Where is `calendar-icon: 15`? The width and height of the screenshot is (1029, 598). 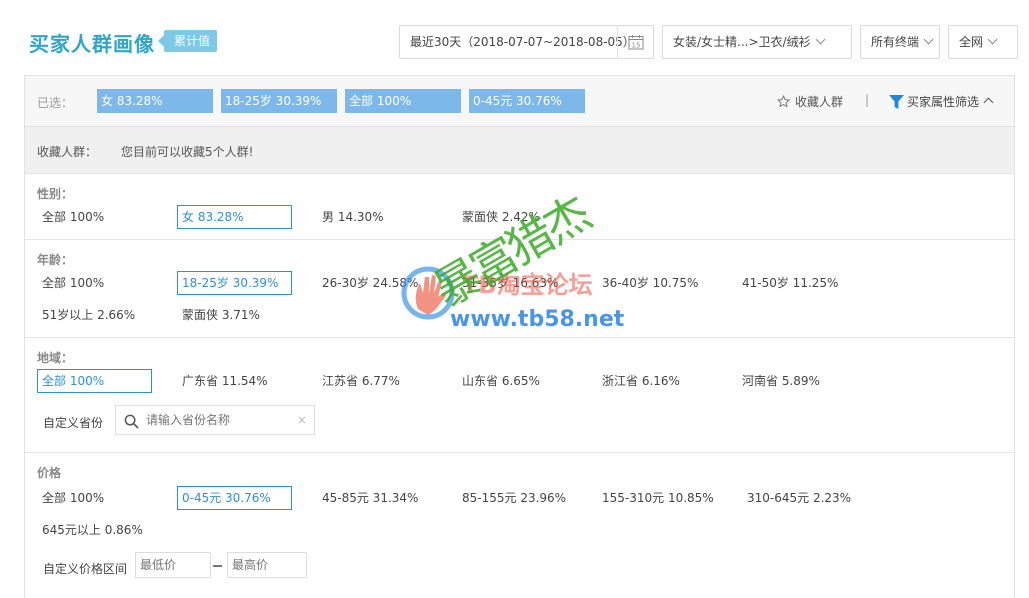
calendar-icon: 15 is located at coordinates (635, 42).